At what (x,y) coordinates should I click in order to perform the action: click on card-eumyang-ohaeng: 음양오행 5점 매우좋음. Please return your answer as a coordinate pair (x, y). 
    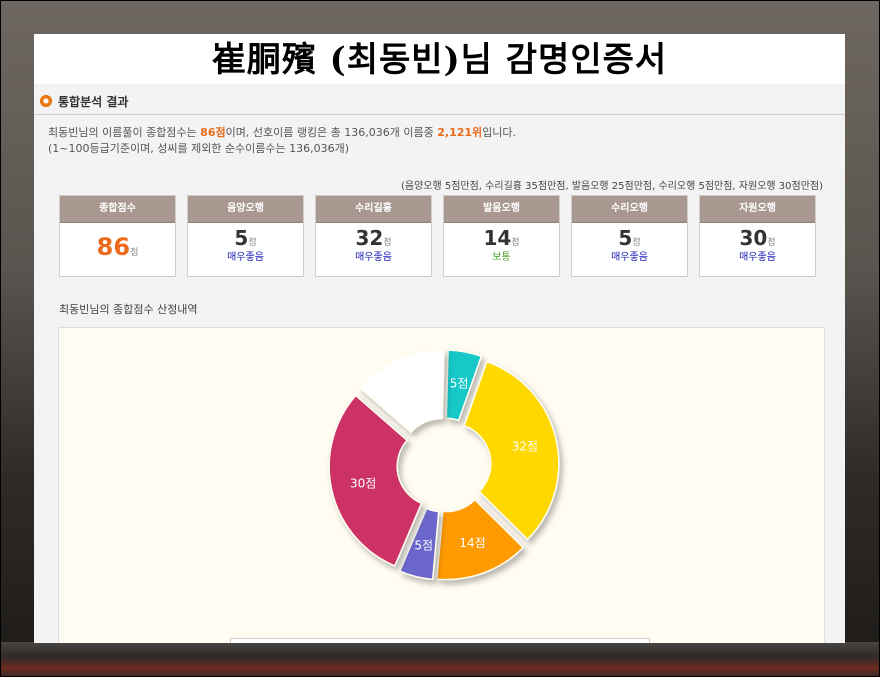
    Looking at the image, I should click on (245, 236).